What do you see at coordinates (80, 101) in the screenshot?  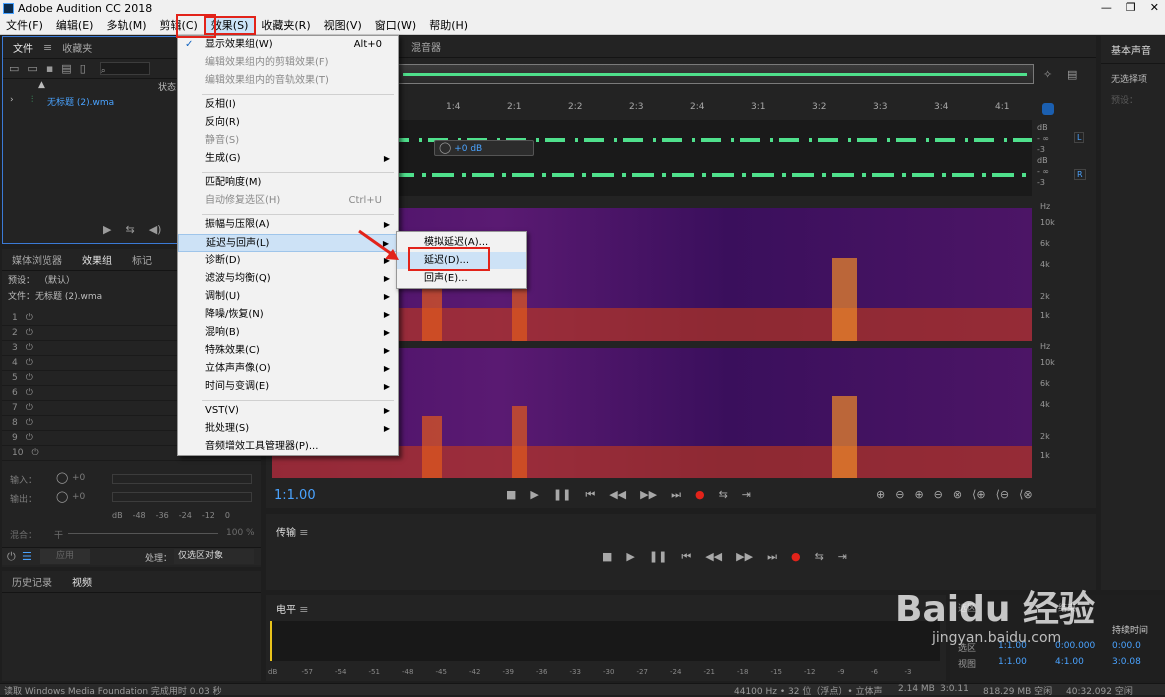 I see `file-item: 无标题 (2).wma` at bounding box center [80, 101].